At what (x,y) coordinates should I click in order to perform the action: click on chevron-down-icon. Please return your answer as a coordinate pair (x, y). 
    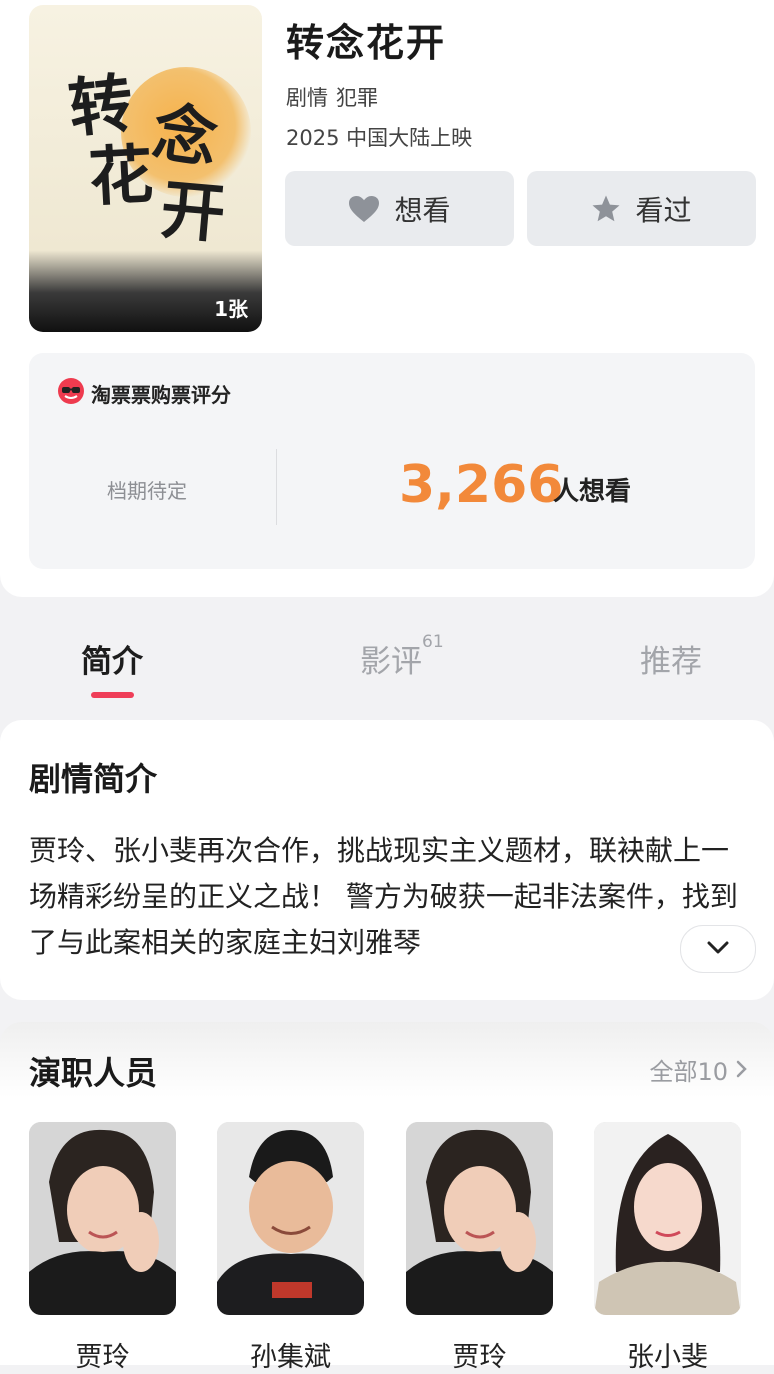
    Looking at the image, I should click on (718, 949).